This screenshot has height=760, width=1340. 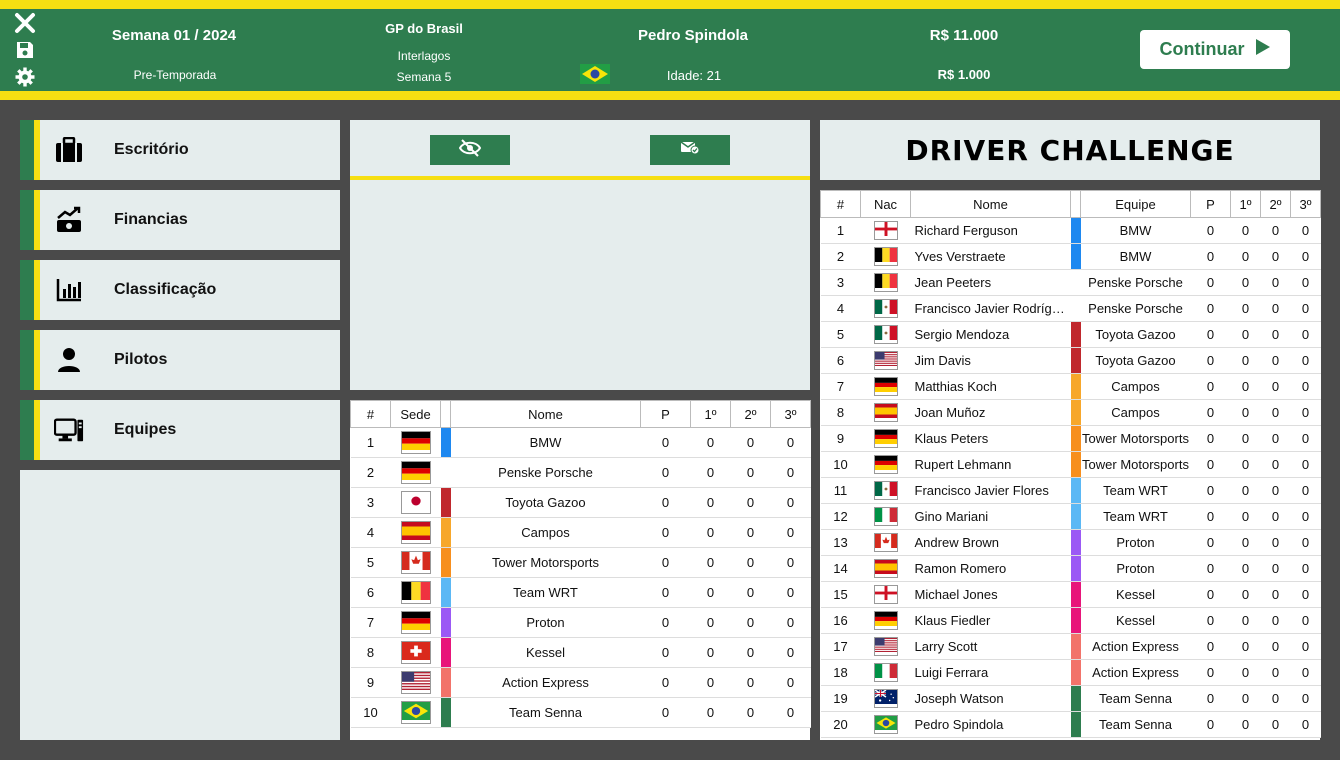 What do you see at coordinates (580, 562) in the screenshot?
I see `team-row: 5 Tower Motorsports 0 0 0 0` at bounding box center [580, 562].